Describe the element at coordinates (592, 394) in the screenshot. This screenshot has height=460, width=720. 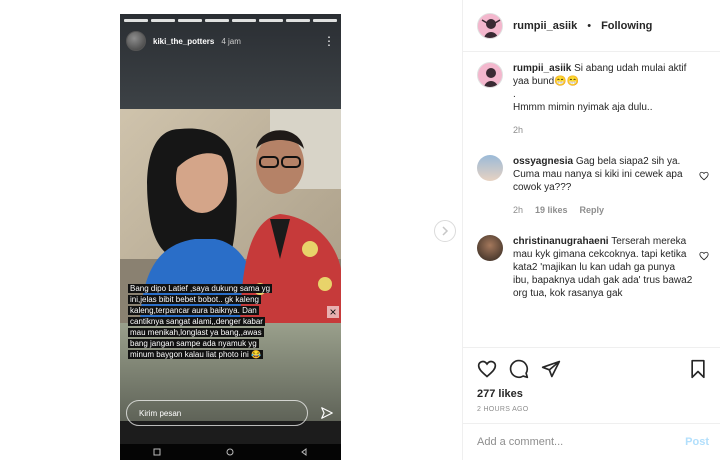
I see `likes-count: 277 likes` at that location.